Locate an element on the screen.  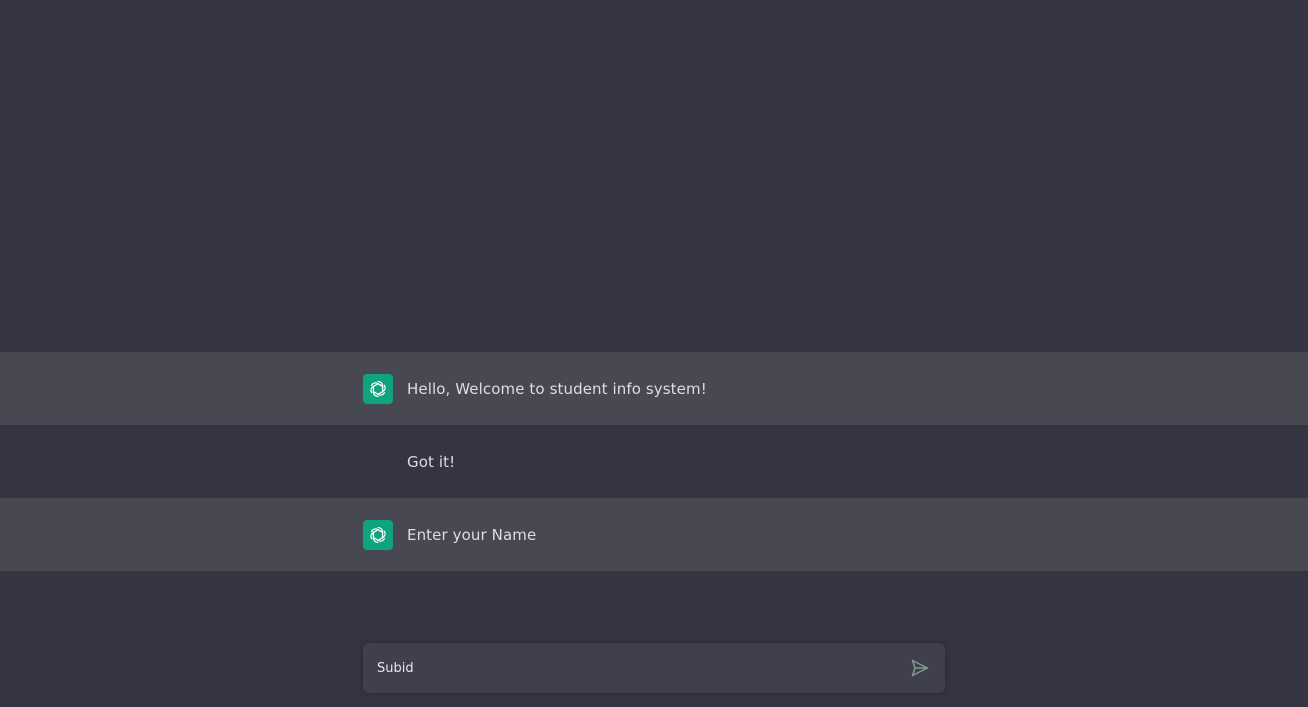
message-row-bot: Hello, Welcome to student info system! is located at coordinates (654, 388).